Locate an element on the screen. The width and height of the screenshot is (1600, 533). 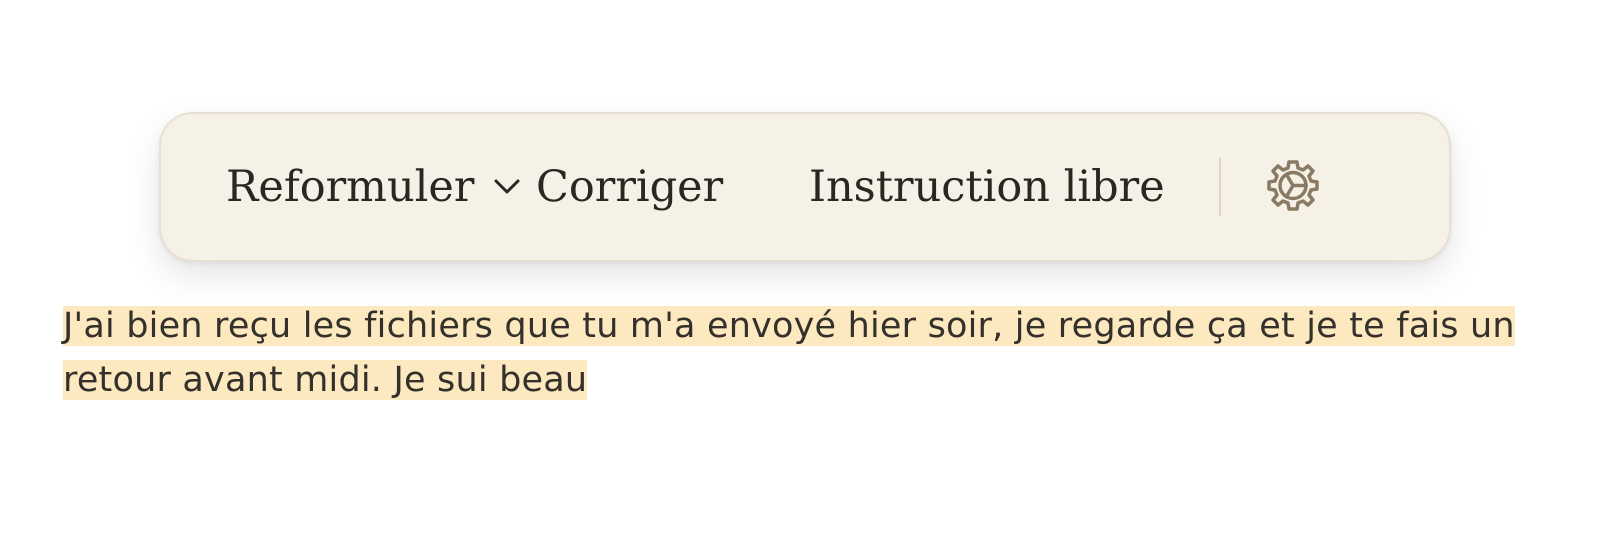
reformuler-label: Reformuler is located at coordinates (350, 186).